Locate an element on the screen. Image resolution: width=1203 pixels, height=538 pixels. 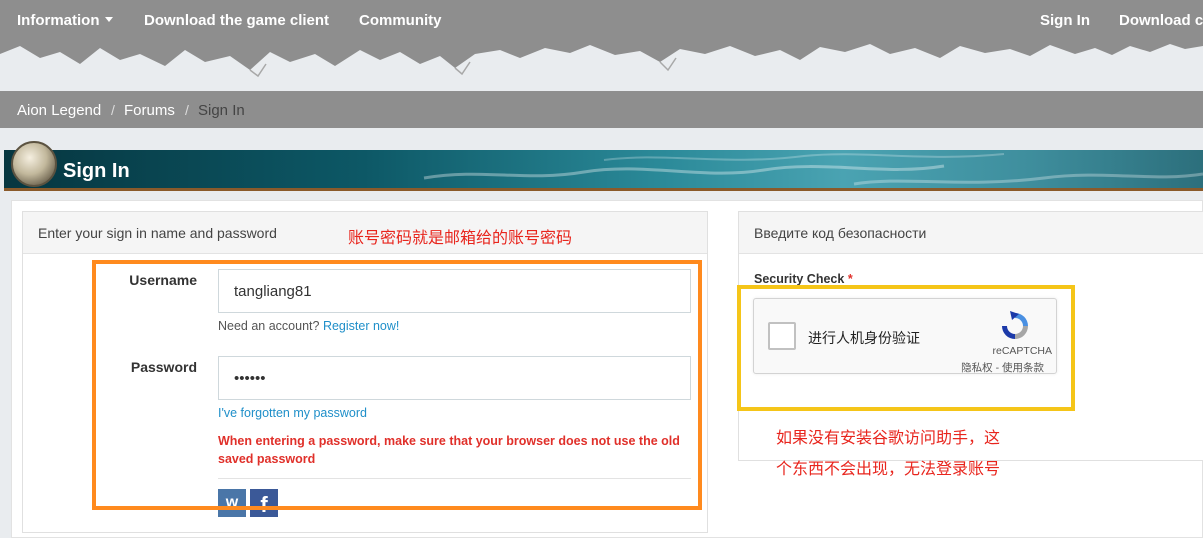
breadcrumb-current: Sign In is located at coordinates (221, 110).